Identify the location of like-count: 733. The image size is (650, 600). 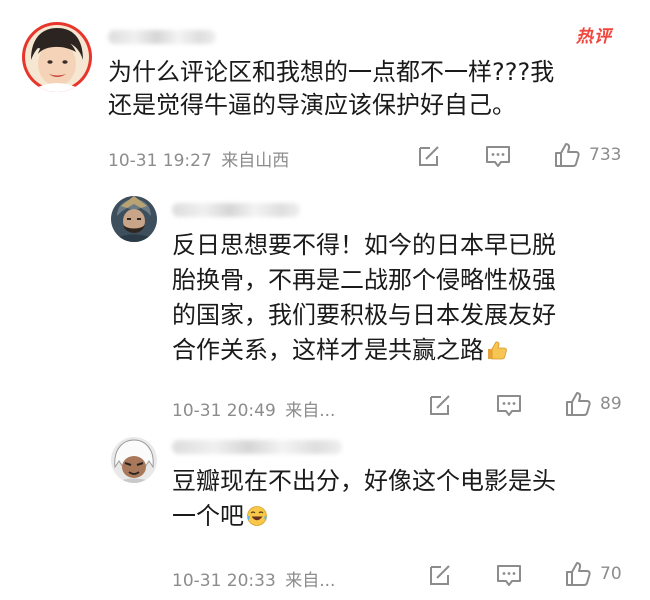
(605, 155).